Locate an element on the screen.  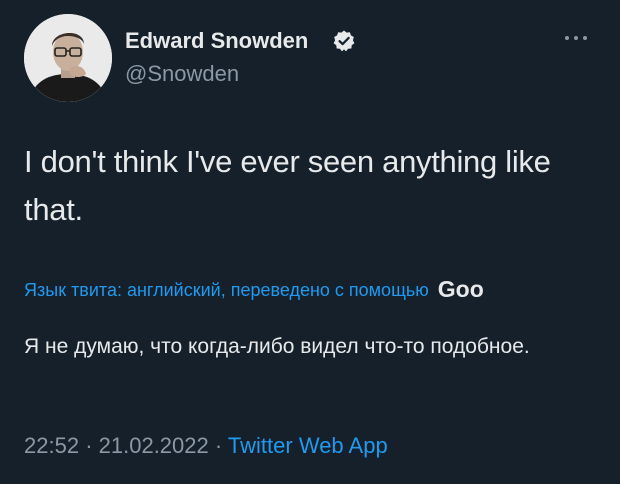
more-options-icon is located at coordinates (579, 38).